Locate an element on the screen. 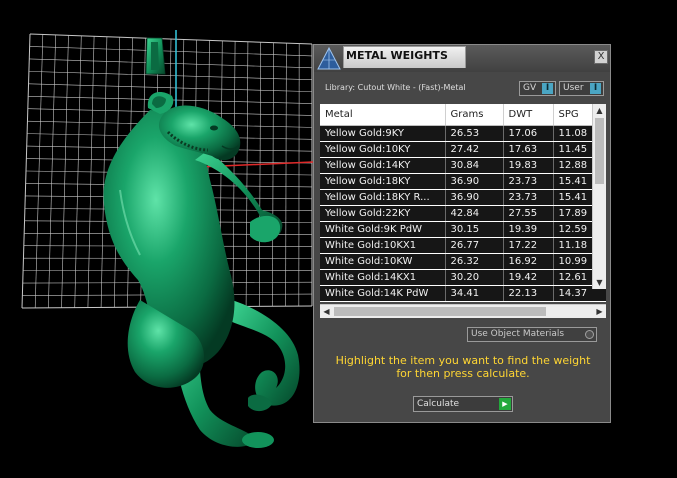 Image resolution: width=677 pixels, height=478 pixels. cell-dwt: 19.83 is located at coordinates (528, 166).